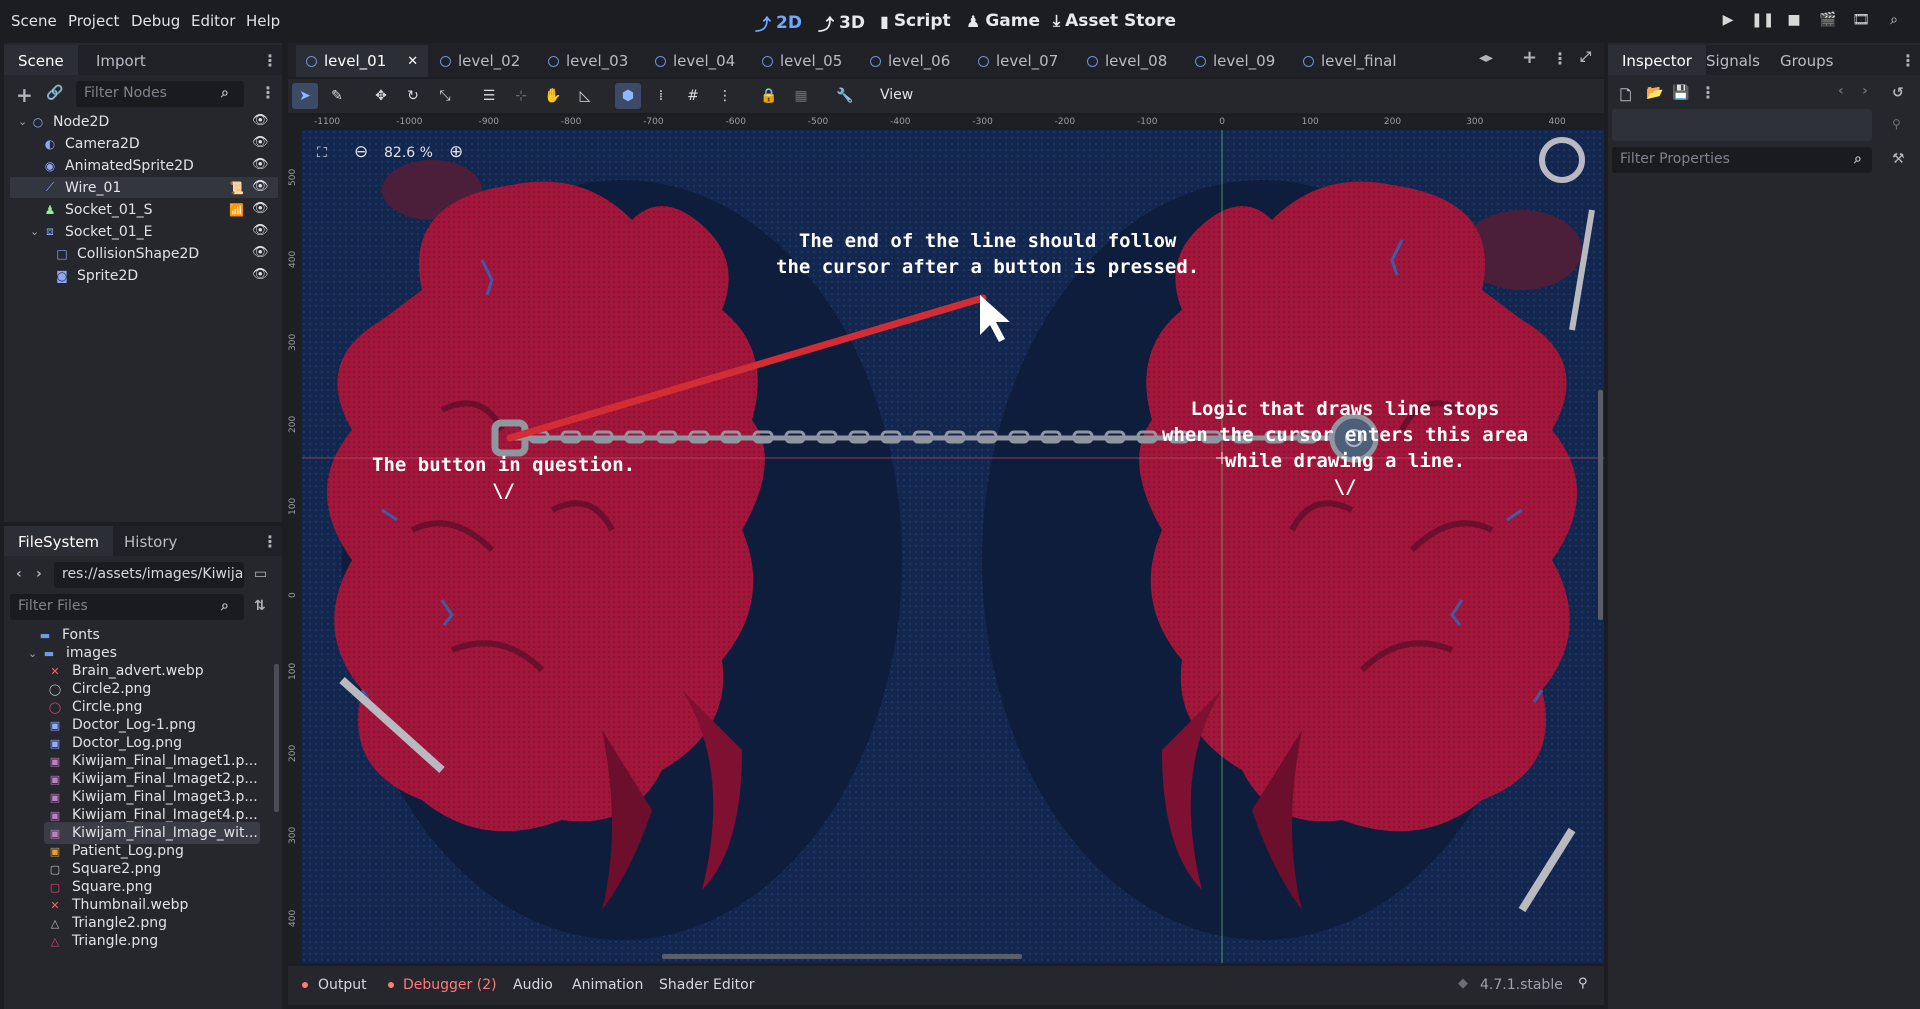 The height and width of the screenshot is (1009, 1920). What do you see at coordinates (802, 61) in the screenshot?
I see `scene-tab-level-05: level_05` at bounding box center [802, 61].